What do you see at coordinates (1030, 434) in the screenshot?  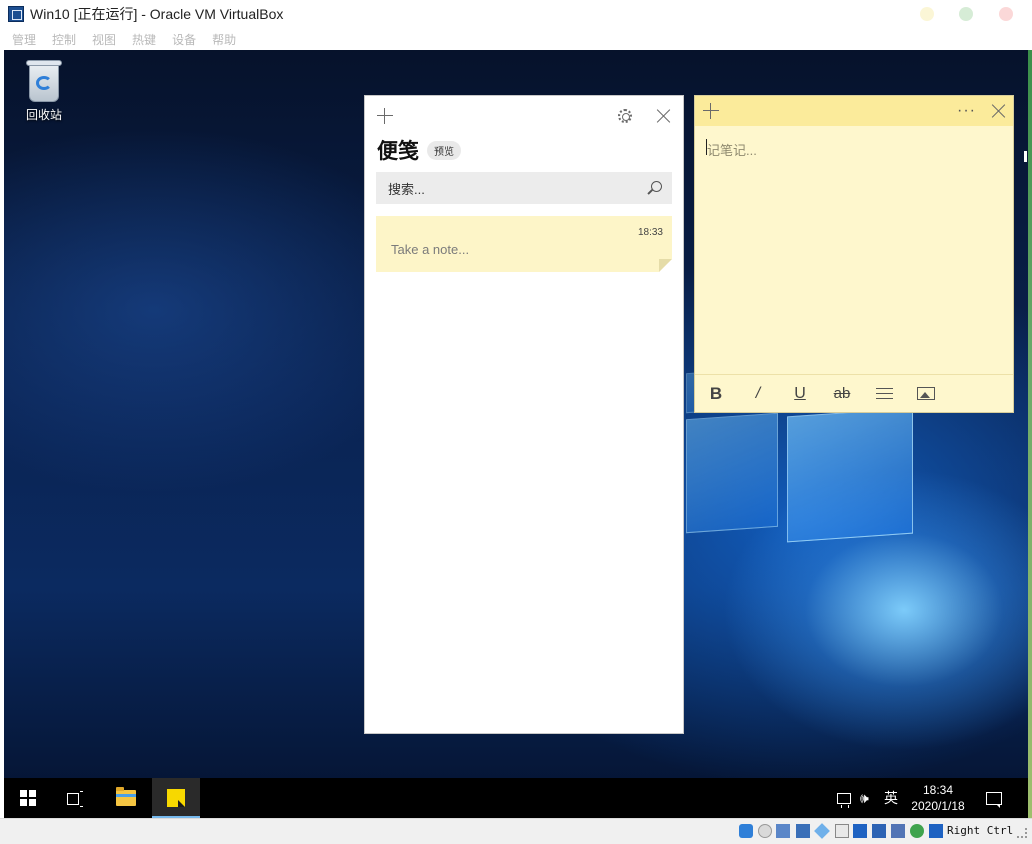 I see `host-background-edge` at bounding box center [1030, 434].